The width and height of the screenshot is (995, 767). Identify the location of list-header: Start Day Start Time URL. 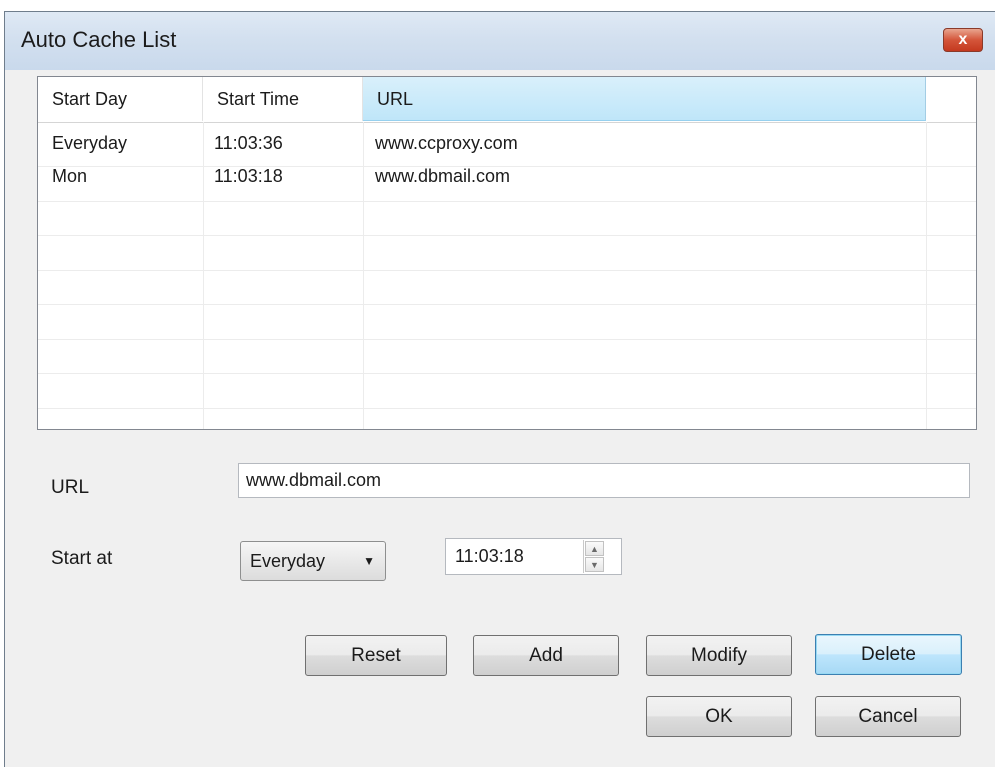
(507, 100).